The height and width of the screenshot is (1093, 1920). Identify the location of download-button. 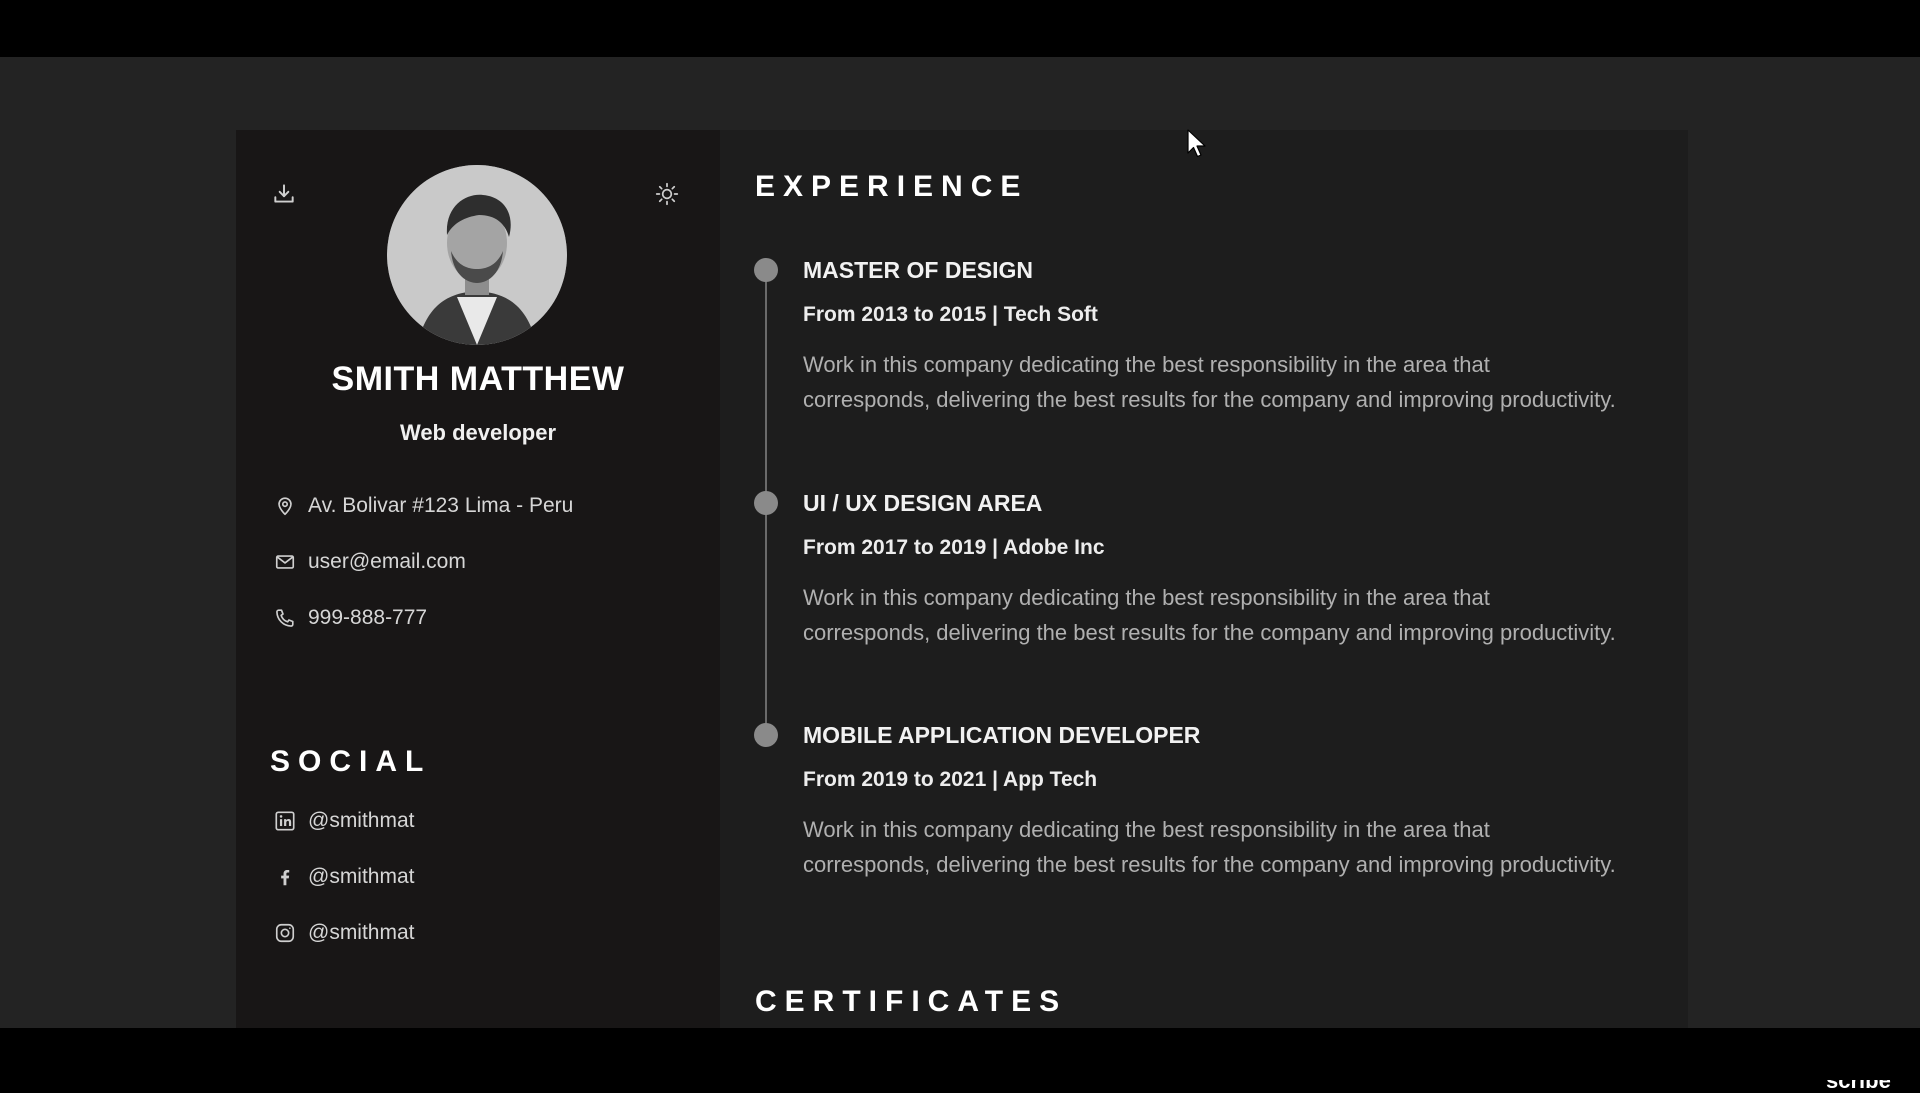
(284, 196).